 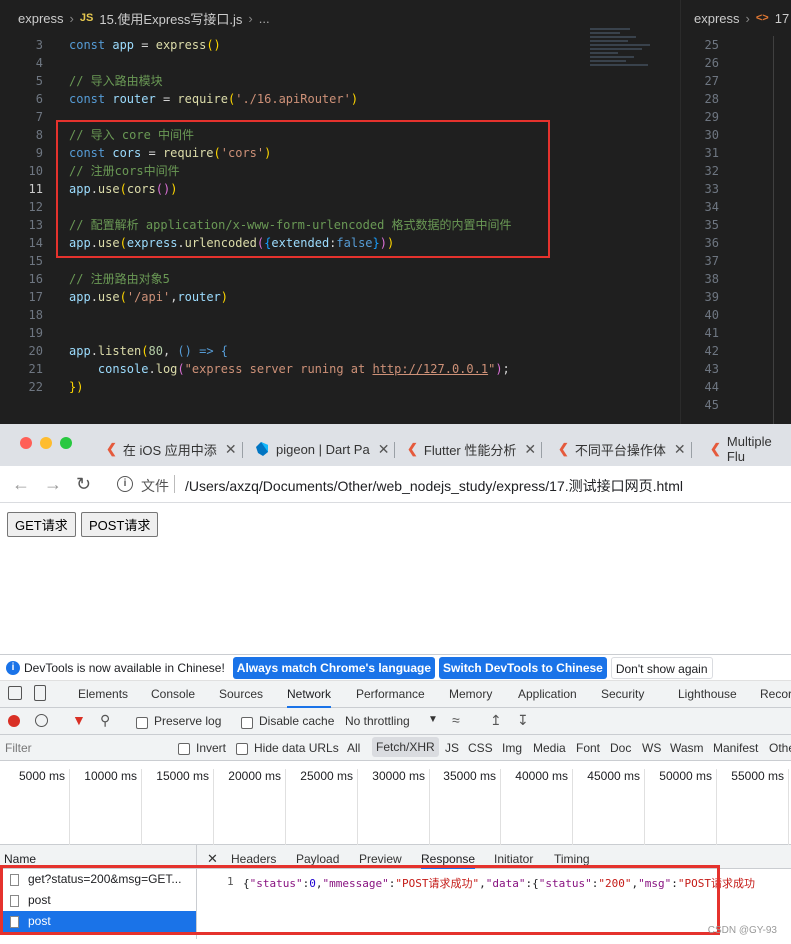 I want to click on tab-application: Application, so click(x=547, y=694).